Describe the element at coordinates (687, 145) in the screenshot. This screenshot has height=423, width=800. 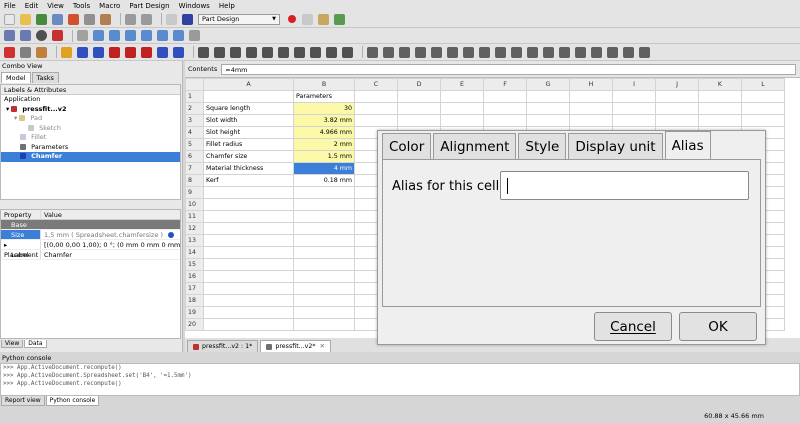
I see `tab-alias: Alias` at that location.